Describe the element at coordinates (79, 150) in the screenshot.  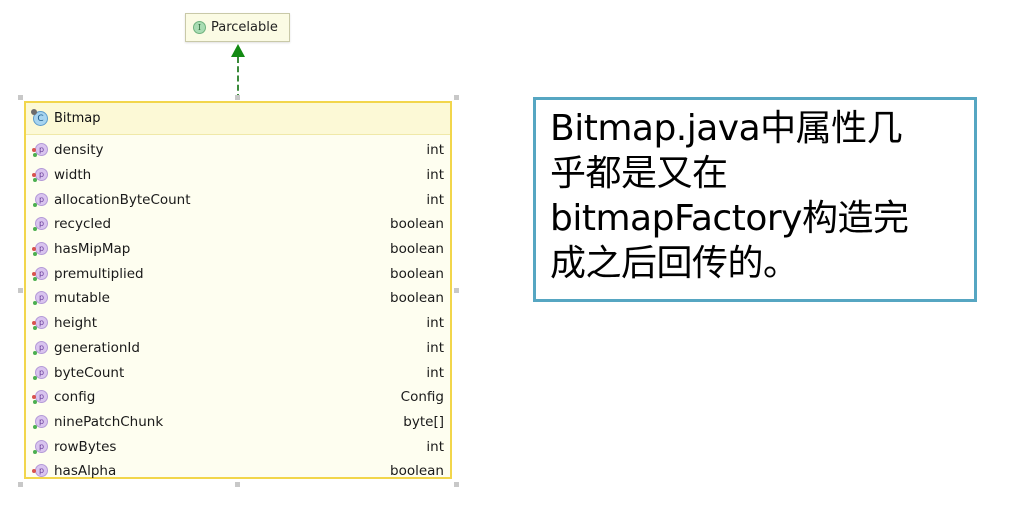
I see `field-name: density` at that location.